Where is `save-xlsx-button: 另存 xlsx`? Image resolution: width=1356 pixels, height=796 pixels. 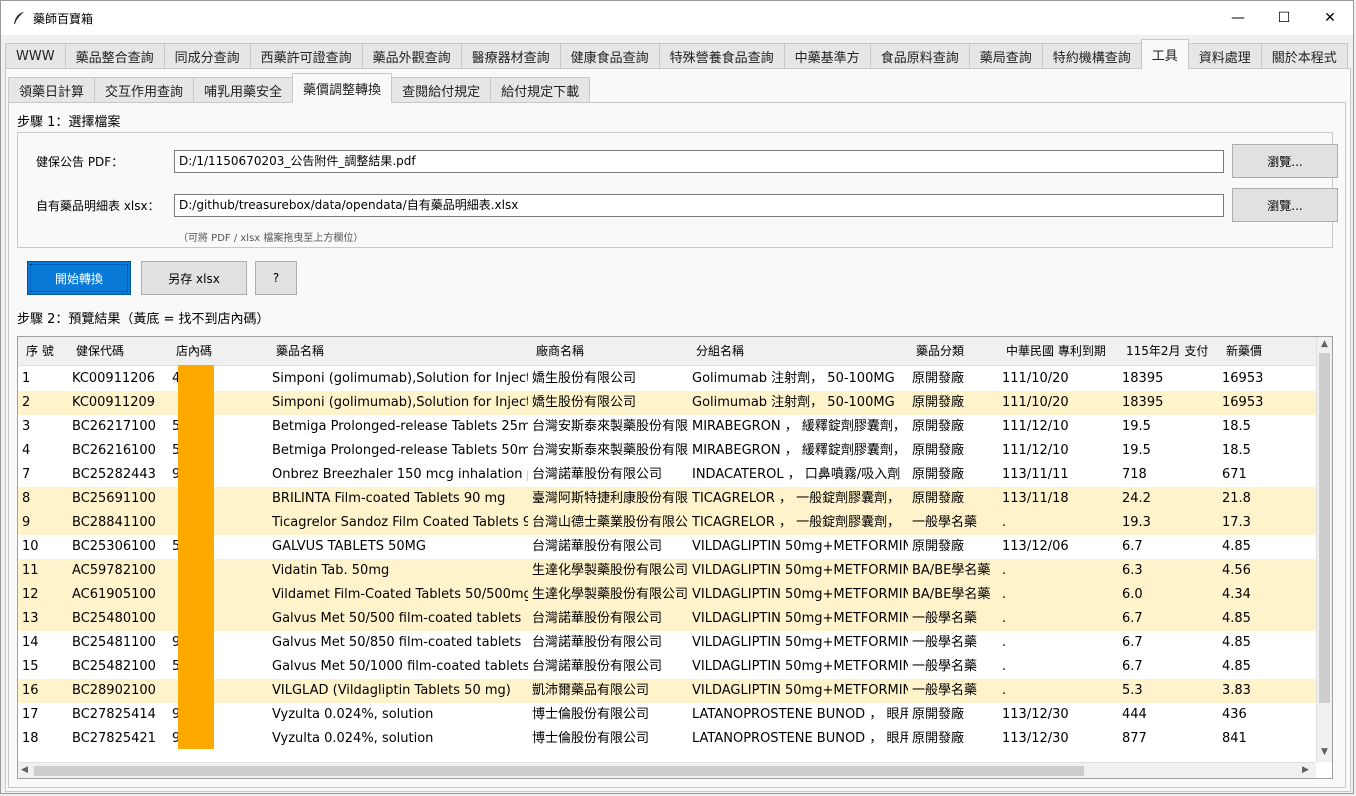 save-xlsx-button: 另存 xlsx is located at coordinates (194, 278).